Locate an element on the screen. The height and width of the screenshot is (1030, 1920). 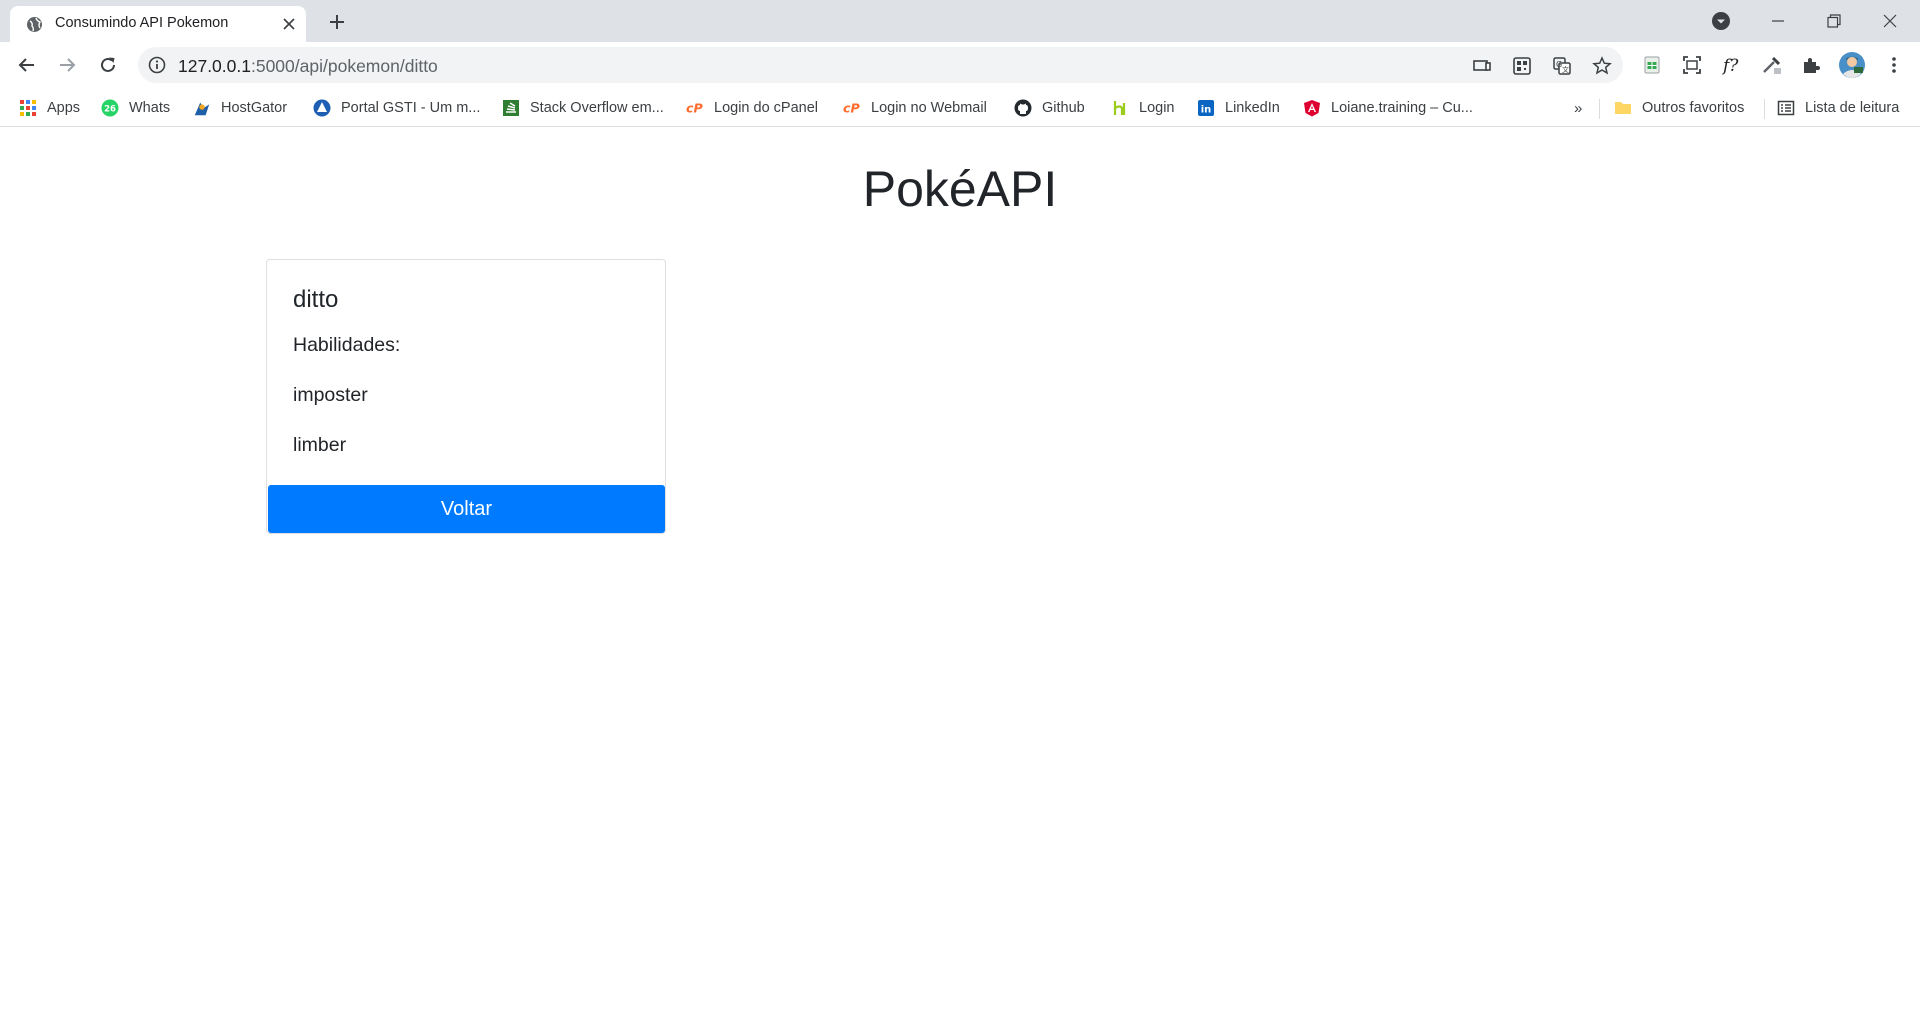
svg-text: f? is located at coordinates (1730, 66).